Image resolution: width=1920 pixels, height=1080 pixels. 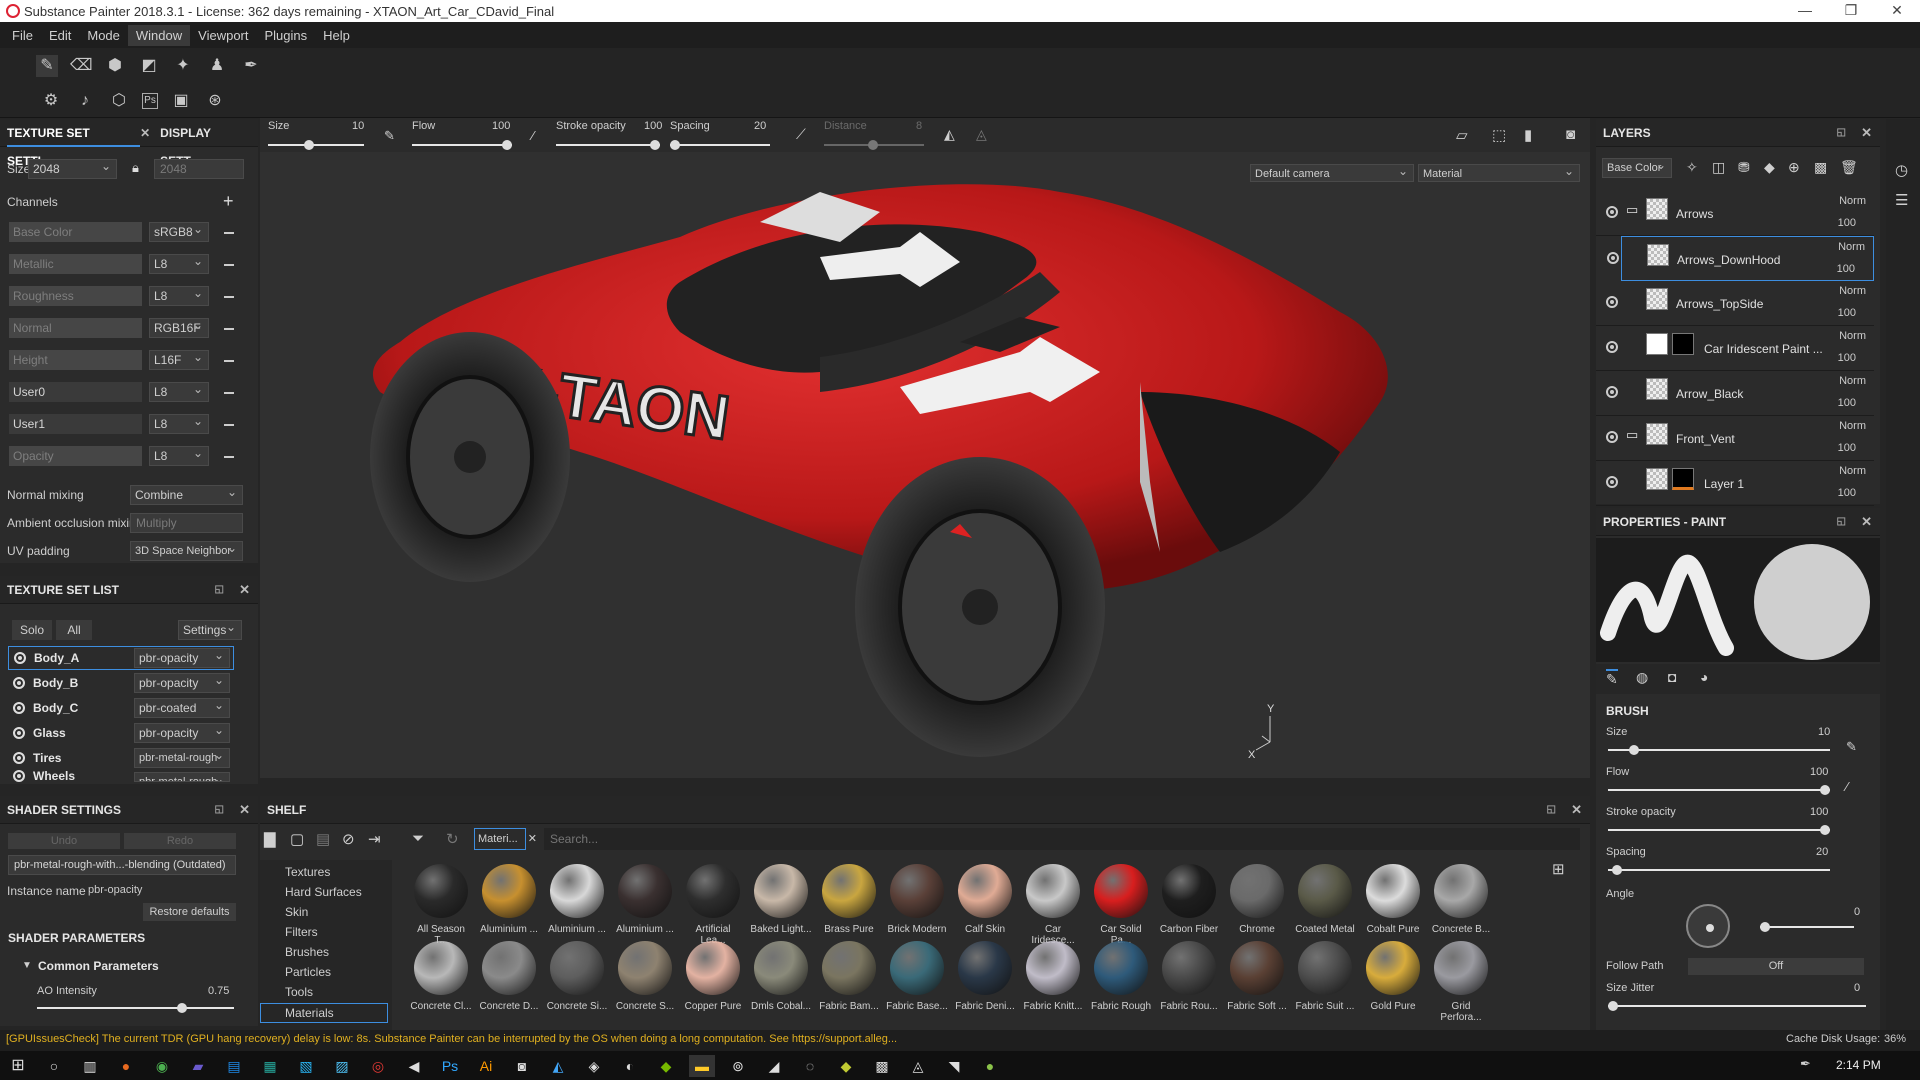 I want to click on grid-view-icon: ⊞, so click(x=1558, y=869).